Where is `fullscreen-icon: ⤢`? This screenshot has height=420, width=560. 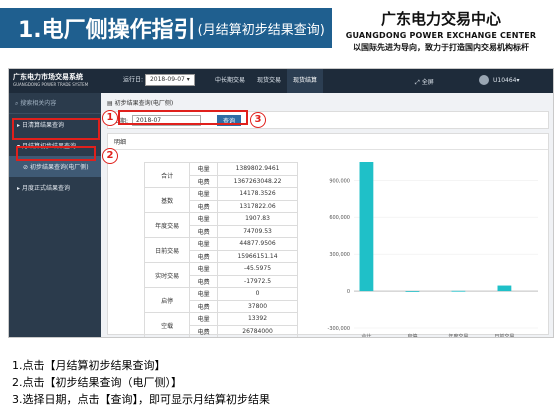
fullscreen-icon: ⤢ is located at coordinates (417, 82).